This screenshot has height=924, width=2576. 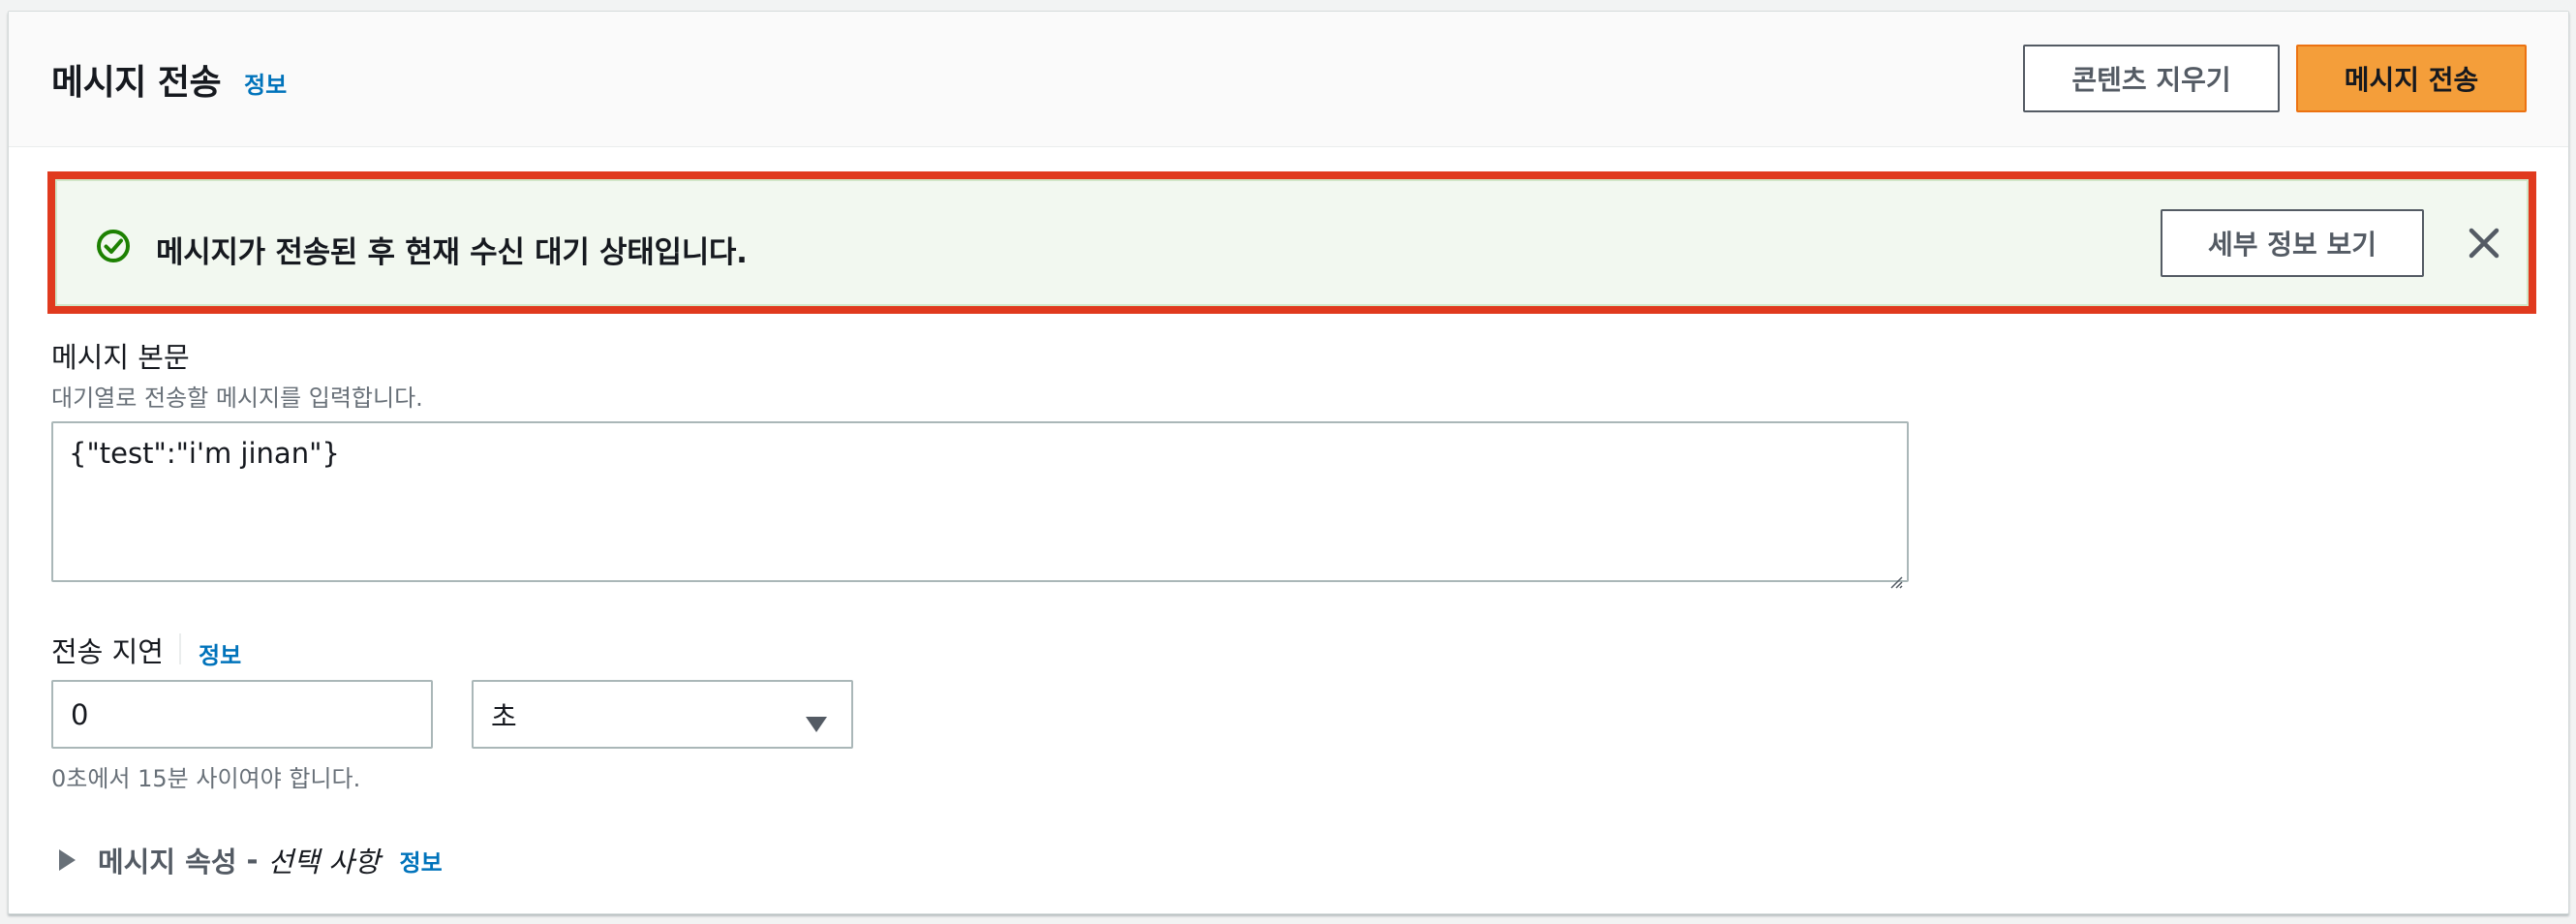 I want to click on header-info-link: 정보, so click(x=265, y=83).